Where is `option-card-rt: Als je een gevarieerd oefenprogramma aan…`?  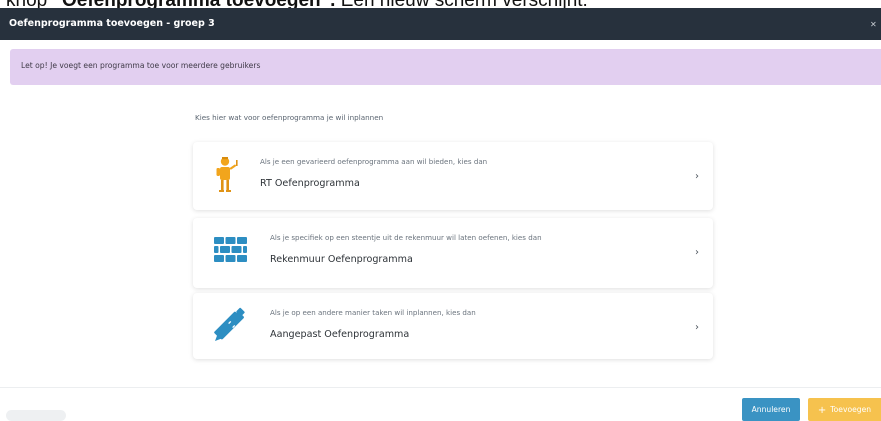
option-card-rt: Als je een gevarieerd oefenprogramma aan… is located at coordinates (453, 176).